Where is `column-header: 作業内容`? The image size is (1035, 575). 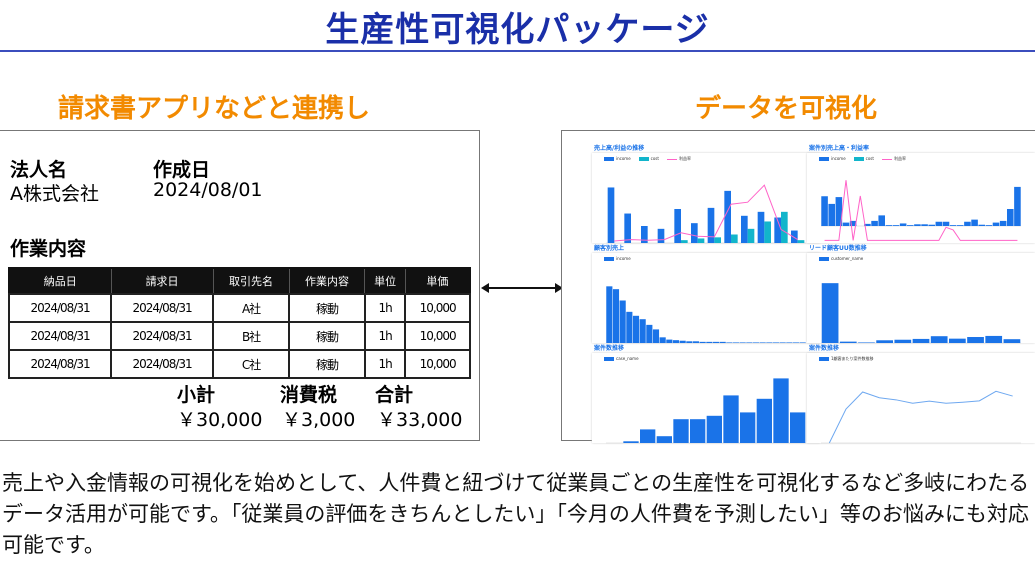
column-header: 作業内容 is located at coordinates (327, 281).